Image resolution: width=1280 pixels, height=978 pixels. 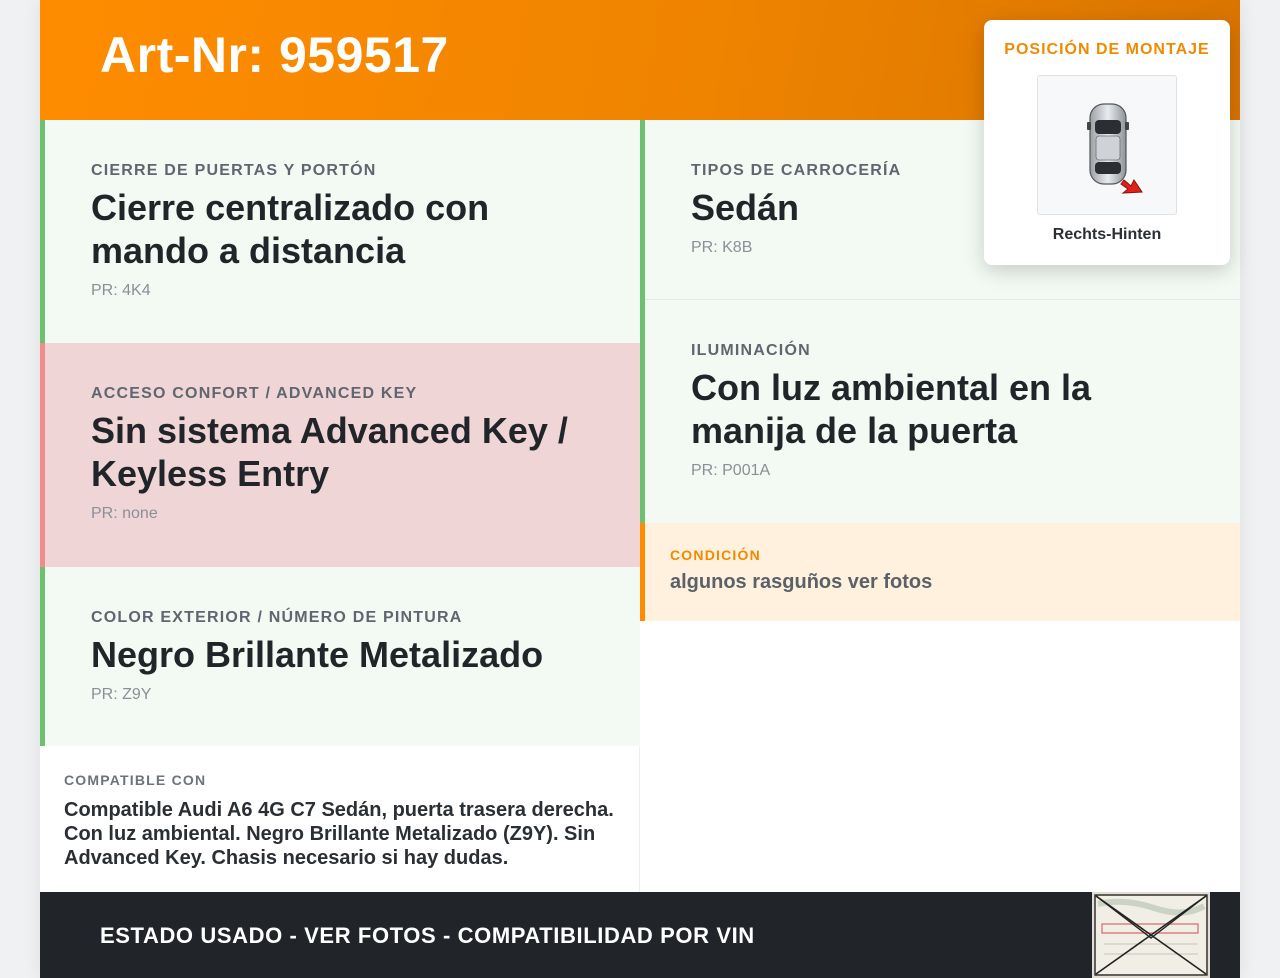 What do you see at coordinates (1151, 935) in the screenshot?
I see `vehicle-document-icon` at bounding box center [1151, 935].